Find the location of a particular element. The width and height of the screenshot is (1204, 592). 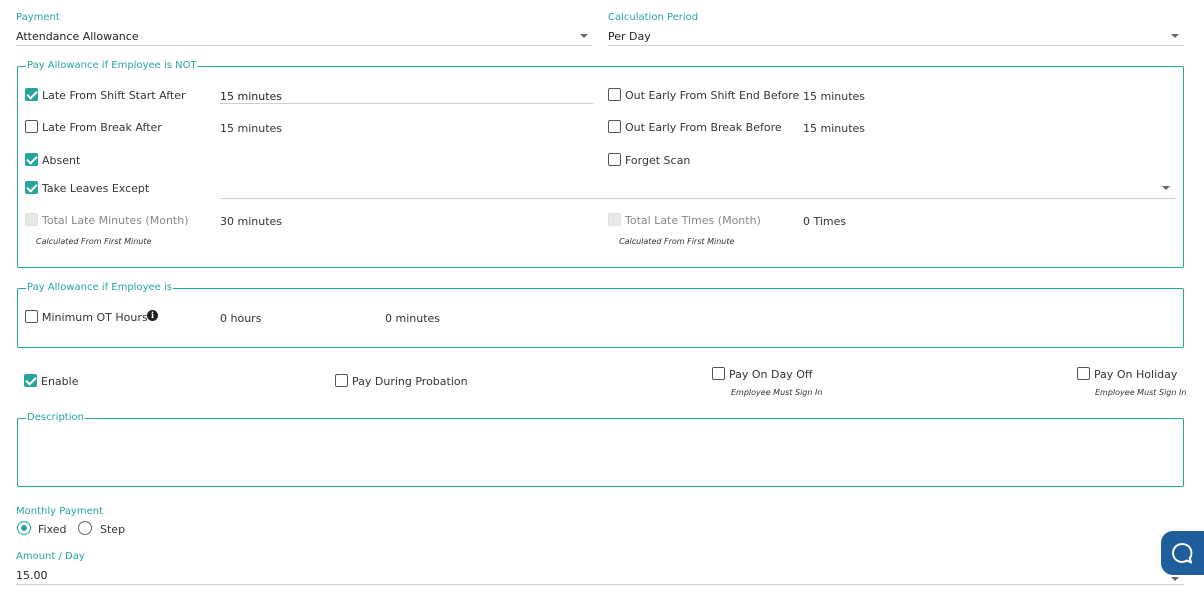

late-break-label: Late From Break After is located at coordinates (102, 127).